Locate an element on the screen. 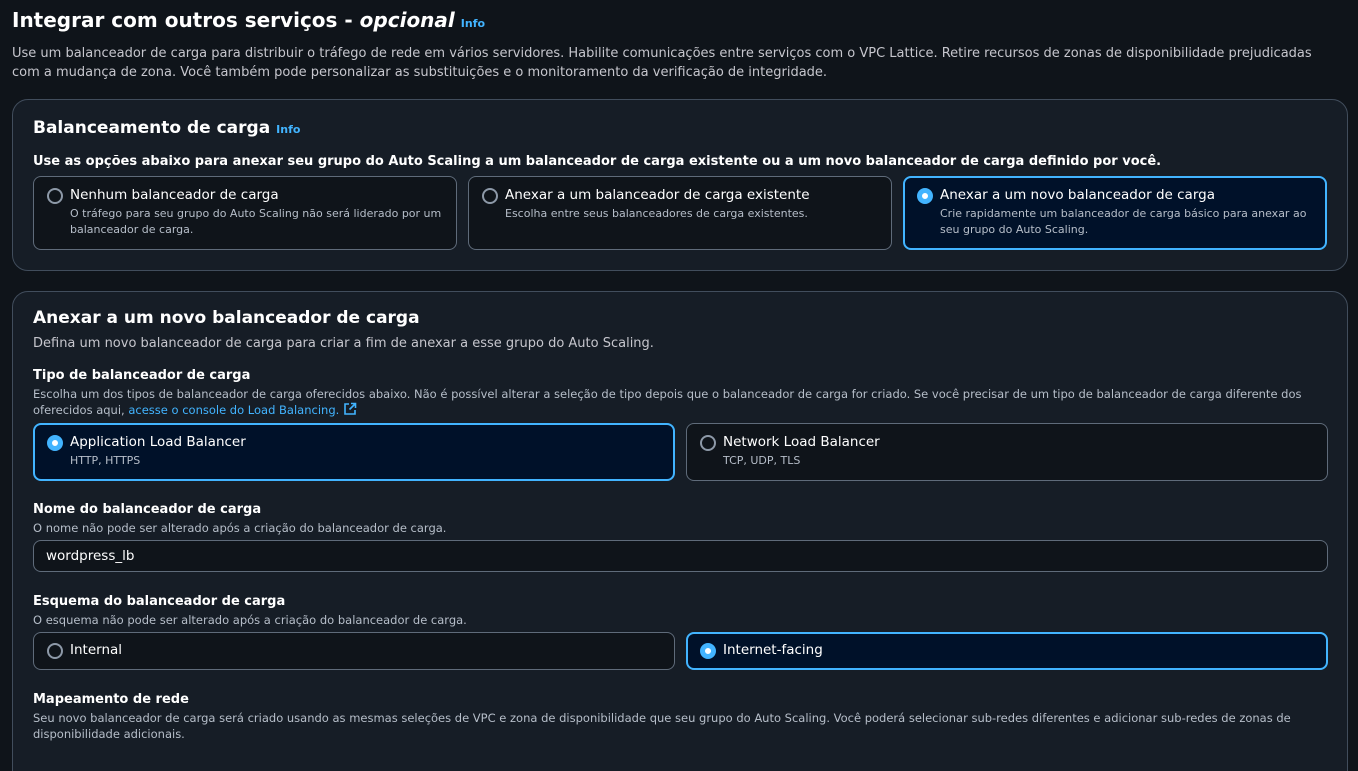  option-title: Anexar a um novo balanceador de carga is located at coordinates (1077, 195).